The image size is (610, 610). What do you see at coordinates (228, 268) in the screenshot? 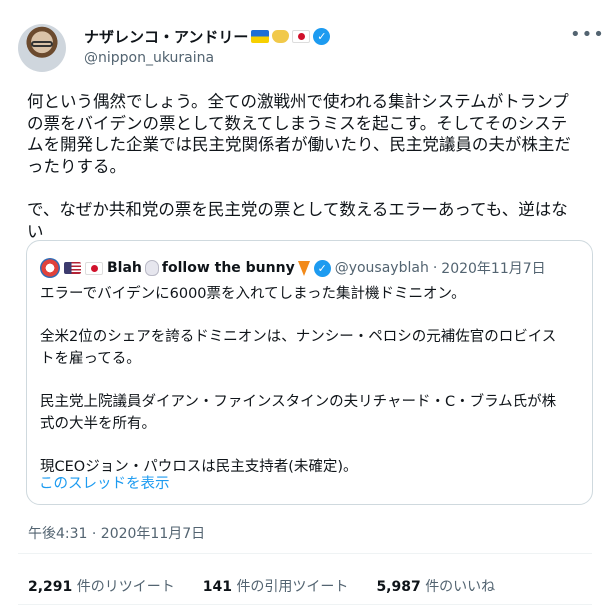
I see `quoted-author-name-suffix: follow the bunny` at bounding box center [228, 268].